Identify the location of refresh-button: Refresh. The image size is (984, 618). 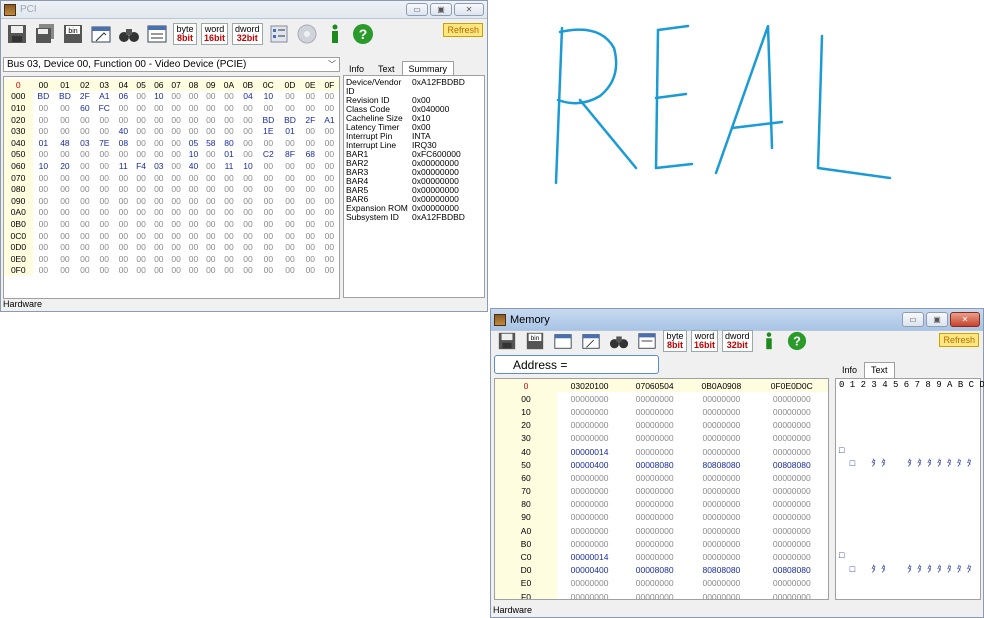
(959, 340).